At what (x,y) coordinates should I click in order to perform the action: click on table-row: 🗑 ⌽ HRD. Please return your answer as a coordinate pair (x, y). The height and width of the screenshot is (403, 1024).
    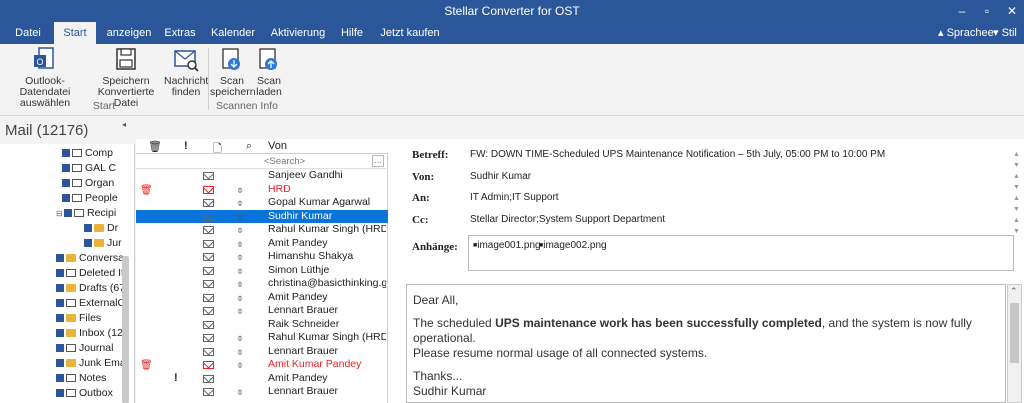
    Looking at the image, I should click on (262, 190).